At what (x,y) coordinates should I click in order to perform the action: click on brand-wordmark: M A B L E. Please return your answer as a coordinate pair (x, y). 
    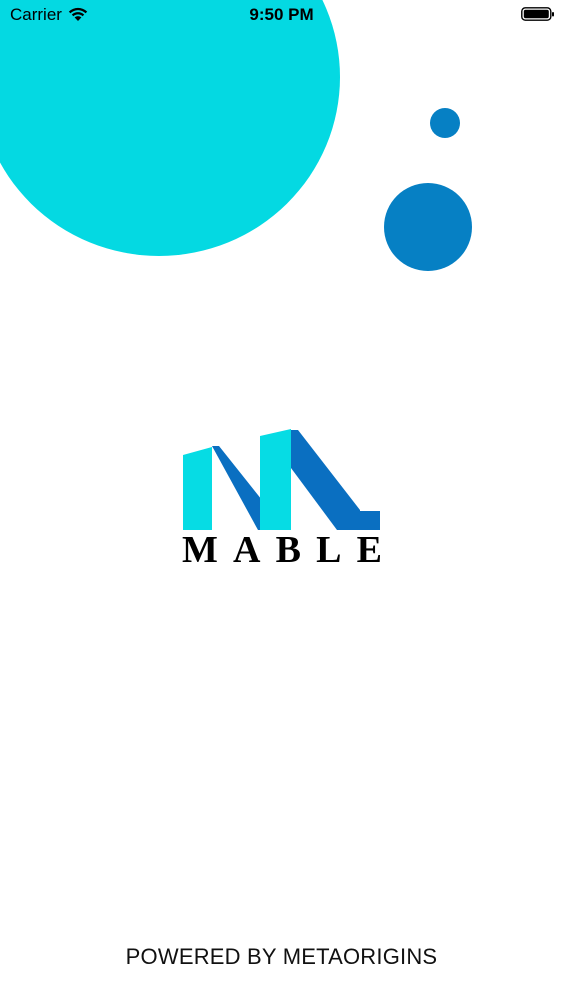
    Looking at the image, I should click on (282, 550).